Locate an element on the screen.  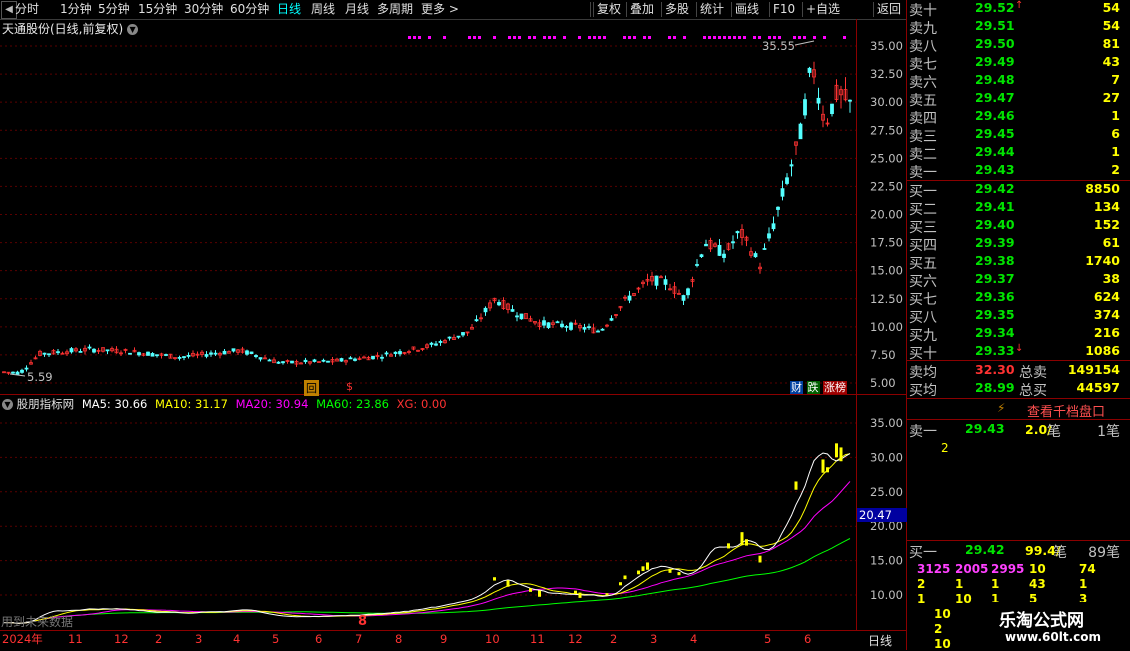
sell-row: 卖六 29.48 7 is located at coordinates (1018, 81).